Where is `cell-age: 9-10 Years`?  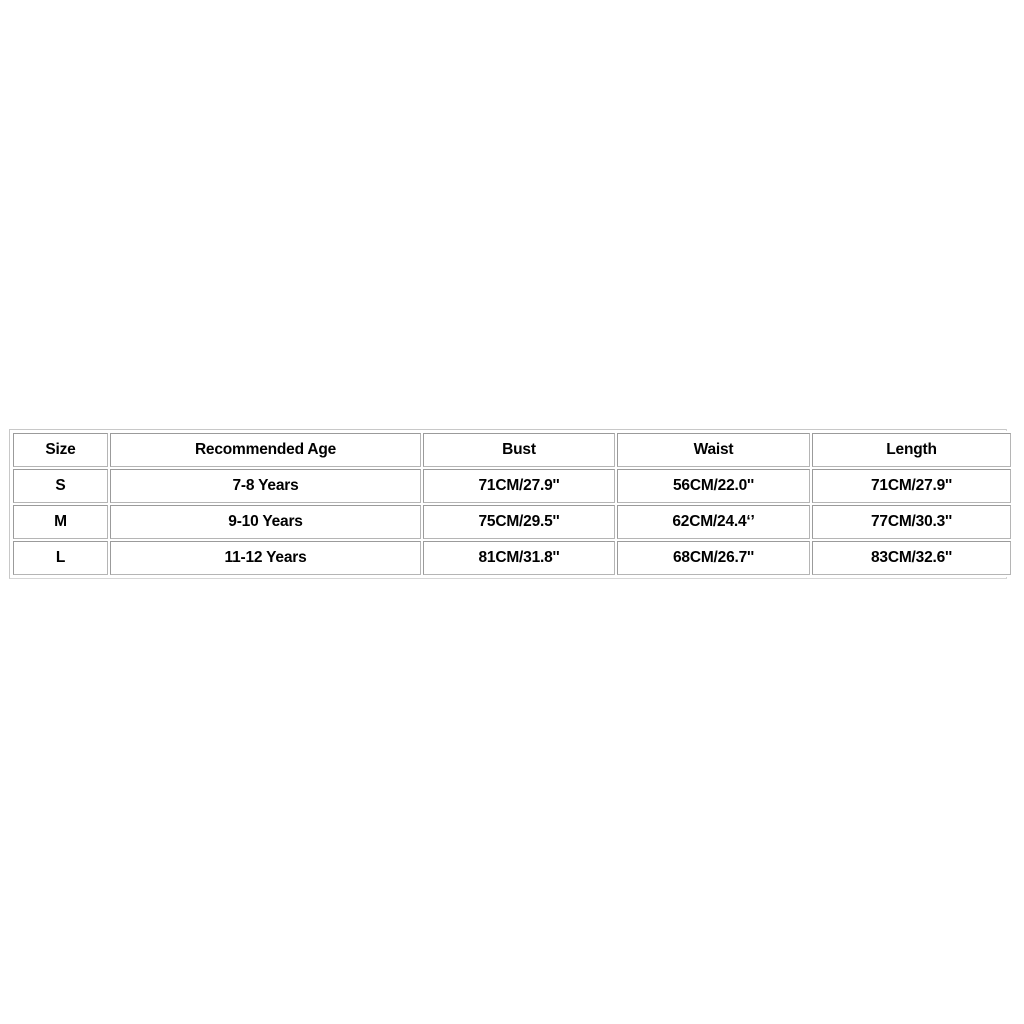 cell-age: 9-10 Years is located at coordinates (265, 522).